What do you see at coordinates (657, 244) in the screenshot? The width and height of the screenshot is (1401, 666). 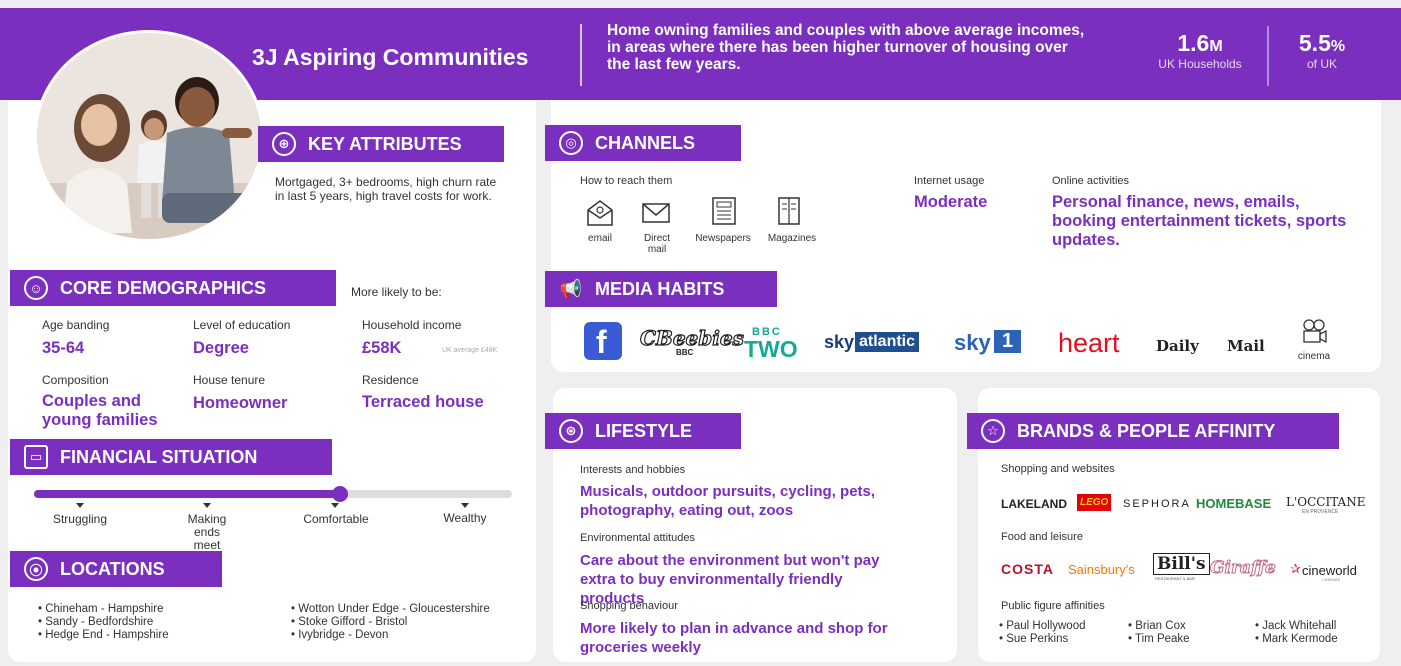 I see `channel-direct-mail-label: Direct mail` at bounding box center [657, 244].